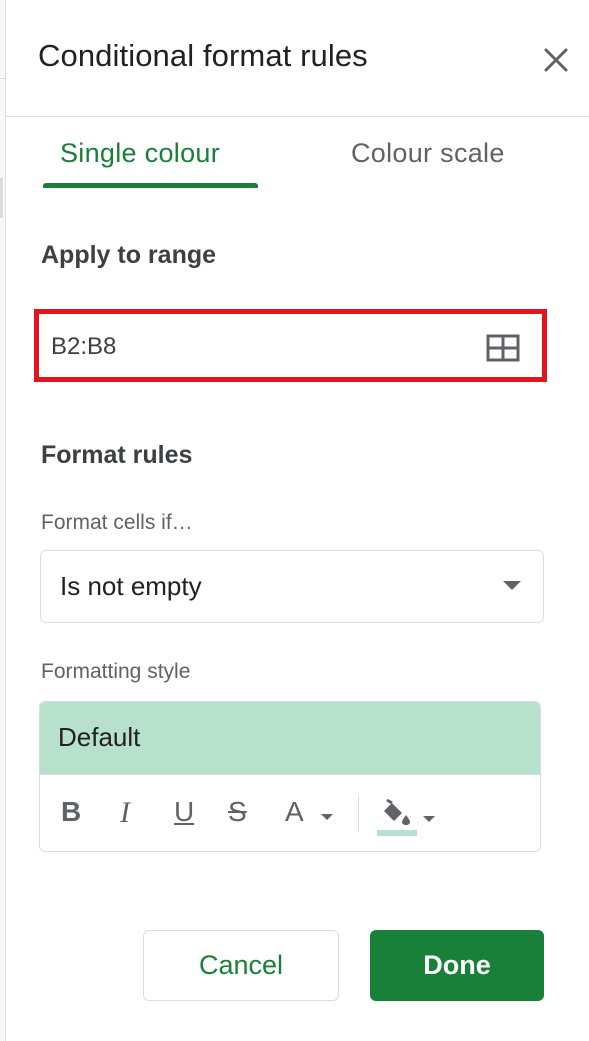  Describe the element at coordinates (297, 116) in the screenshot. I see `tabs-divider` at that location.